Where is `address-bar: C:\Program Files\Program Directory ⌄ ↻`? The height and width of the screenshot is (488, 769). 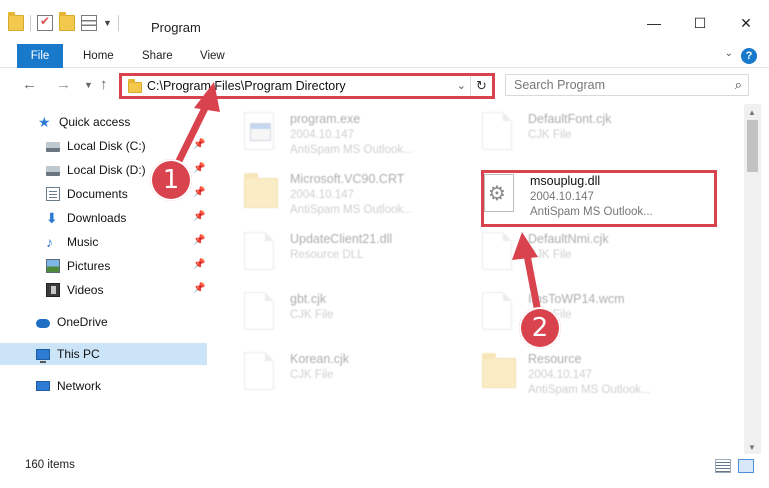
address-bar: C:\Program Files\Program Directory ⌄ ↻ is located at coordinates (307, 86).